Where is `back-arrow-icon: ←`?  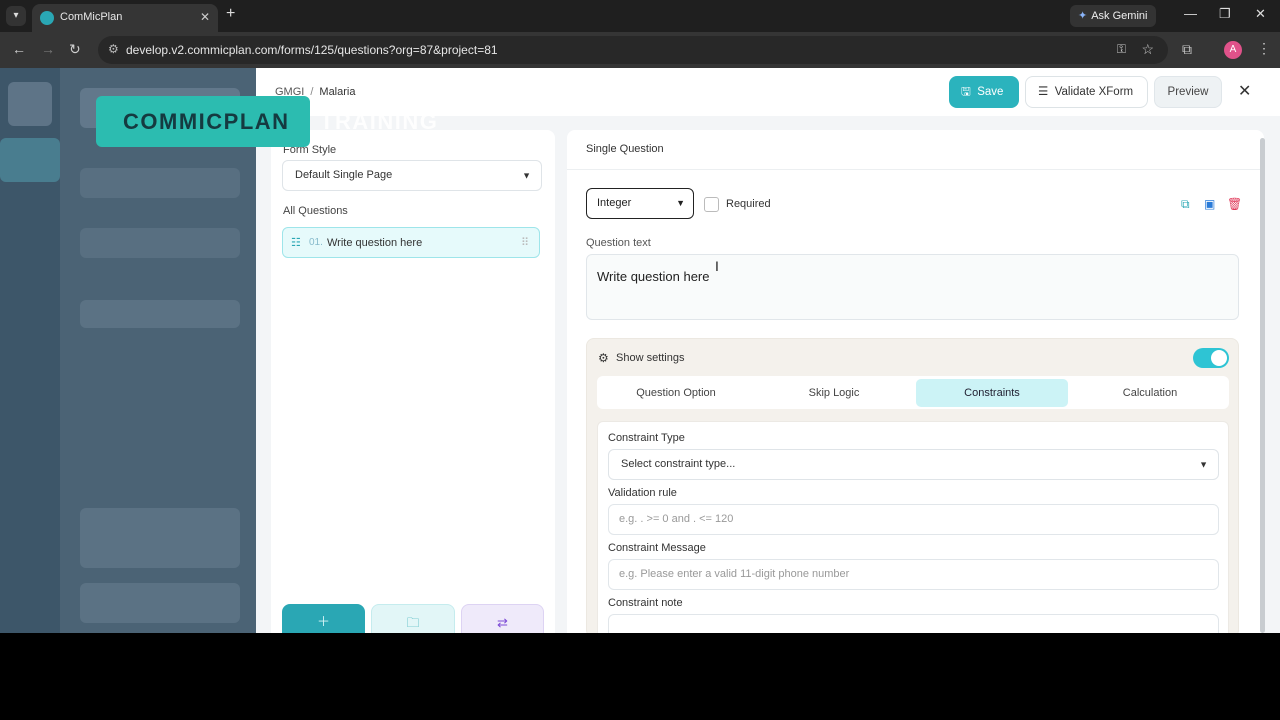
back-arrow-icon: ← is located at coordinates (19, 49).